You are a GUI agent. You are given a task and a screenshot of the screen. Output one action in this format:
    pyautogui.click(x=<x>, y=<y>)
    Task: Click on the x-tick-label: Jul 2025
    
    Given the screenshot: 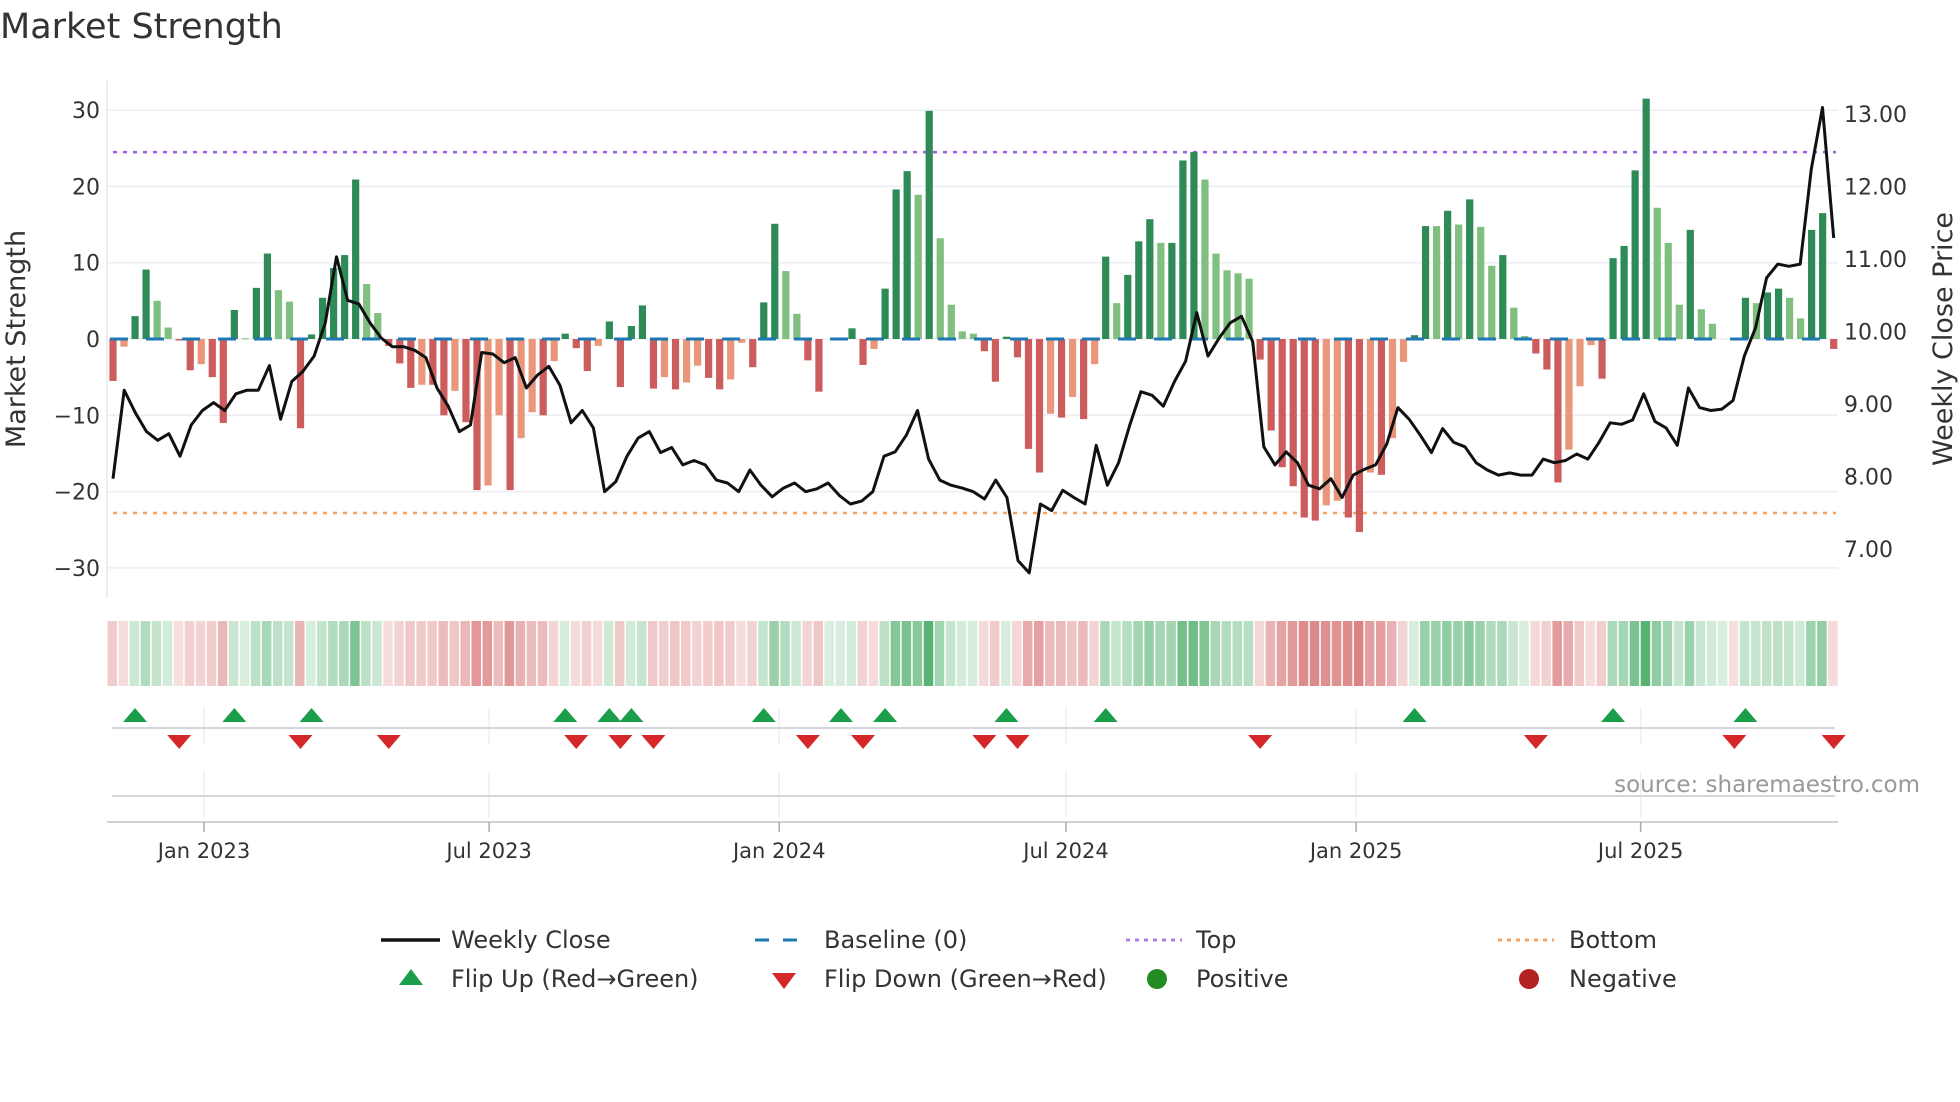 What is the action you would take?
    pyautogui.click(x=1639, y=851)
    